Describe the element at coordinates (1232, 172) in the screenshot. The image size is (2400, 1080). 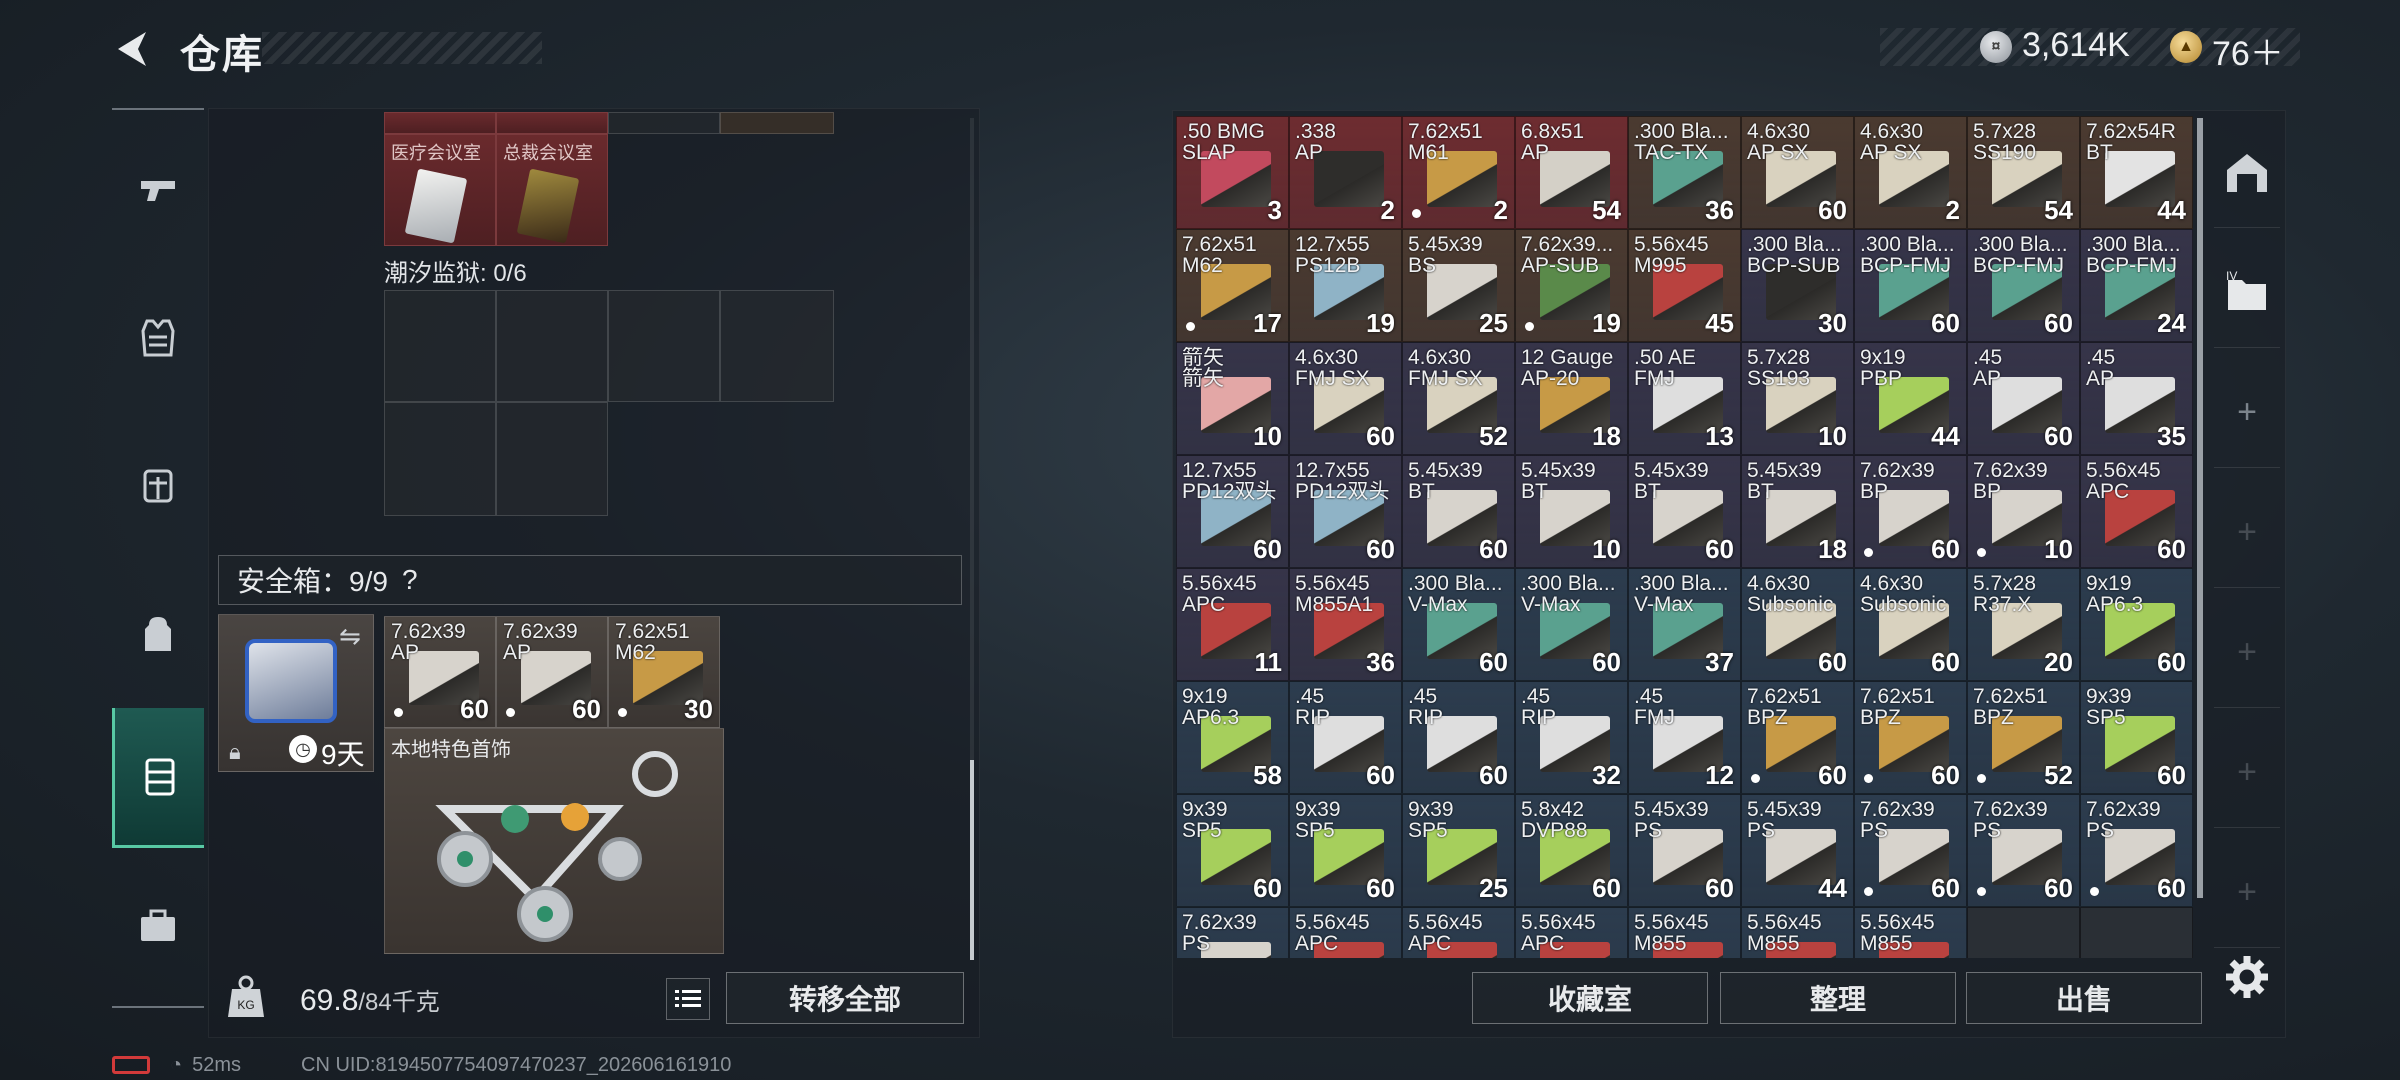
I see `ammo-item: .50 BMG SLAP 3` at that location.